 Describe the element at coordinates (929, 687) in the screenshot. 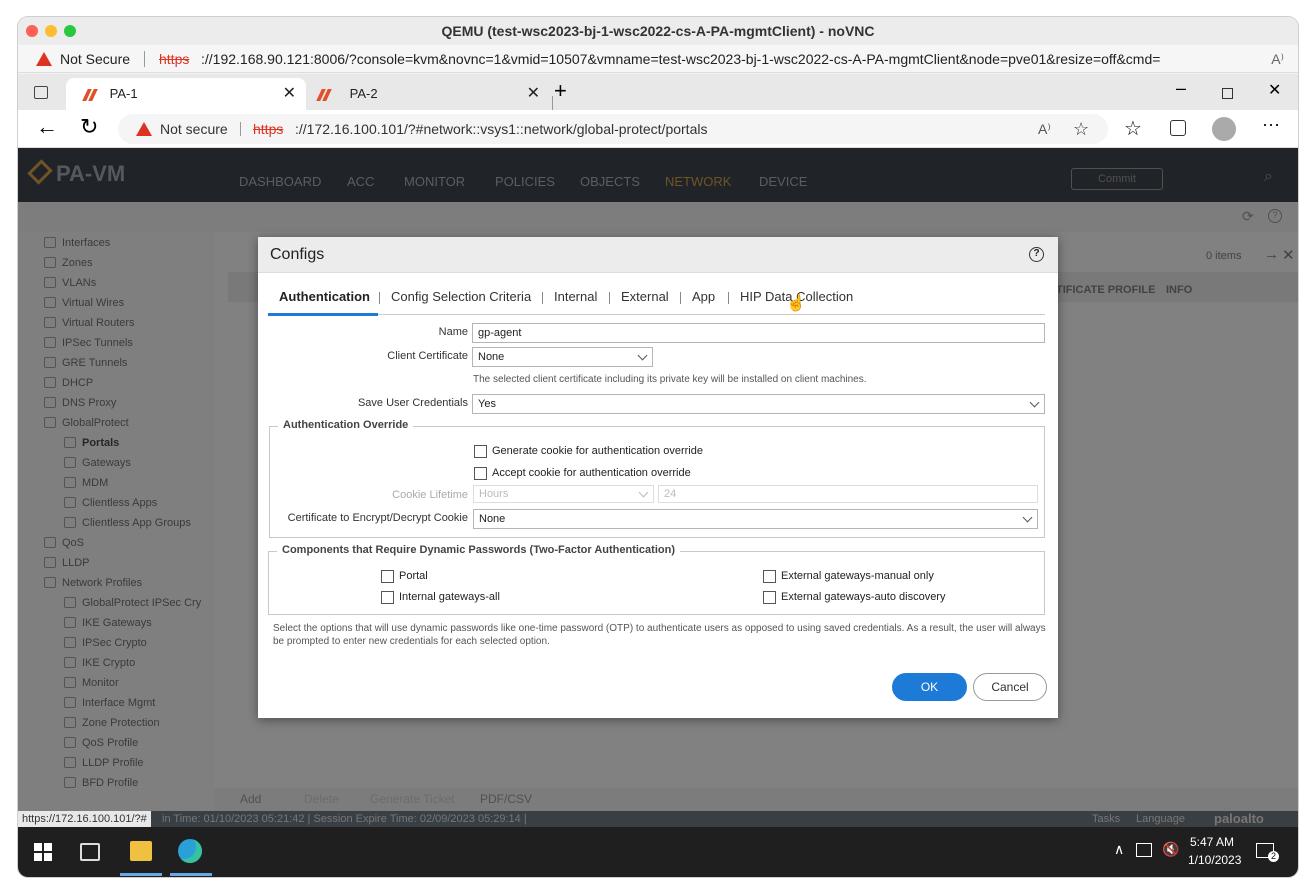

I see `ok-button: OK` at that location.